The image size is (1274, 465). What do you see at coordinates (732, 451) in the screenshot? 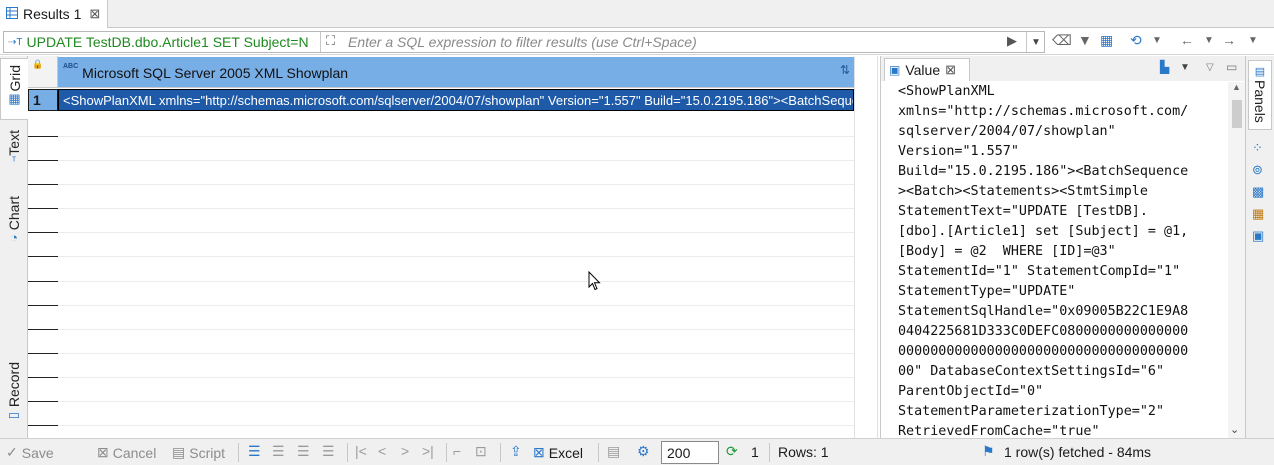
I see `refresh-icon: ⟳` at bounding box center [732, 451].